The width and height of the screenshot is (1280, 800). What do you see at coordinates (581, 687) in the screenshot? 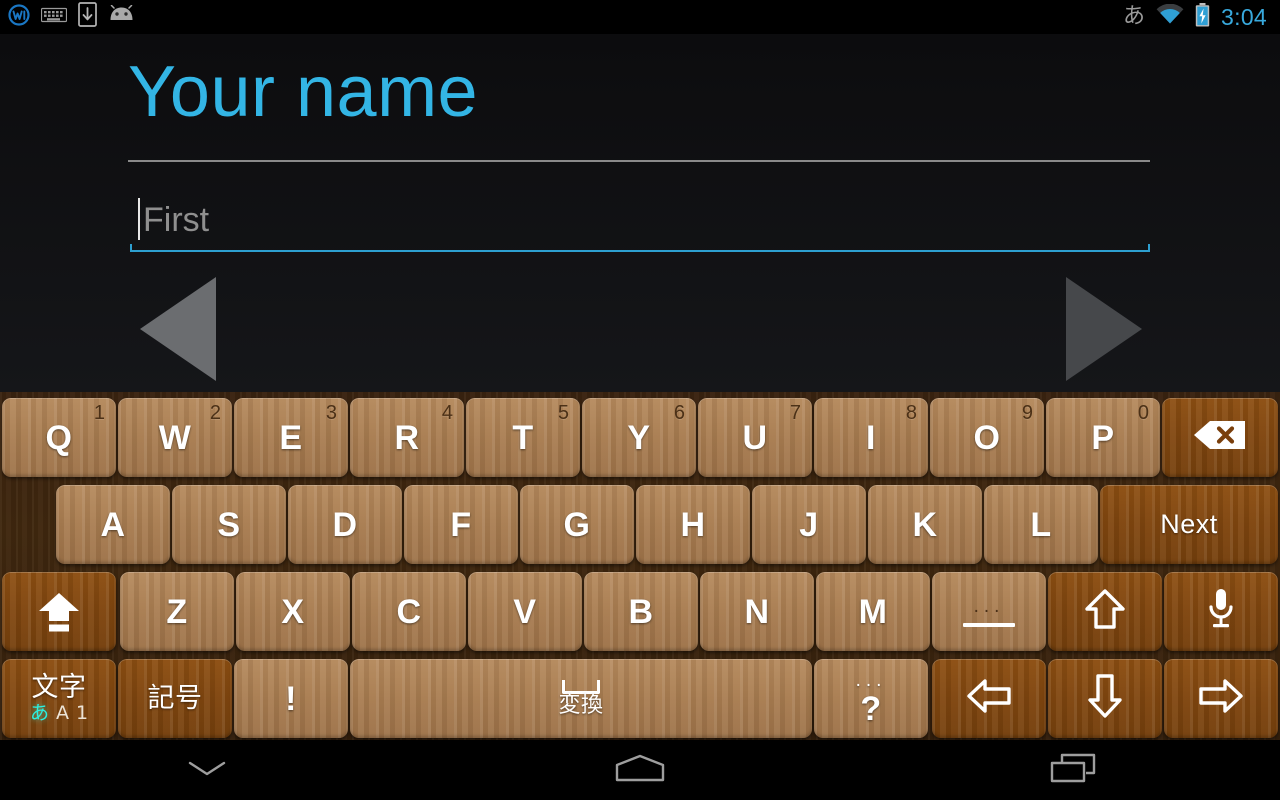
I see `space-glyph-icon` at bounding box center [581, 687].